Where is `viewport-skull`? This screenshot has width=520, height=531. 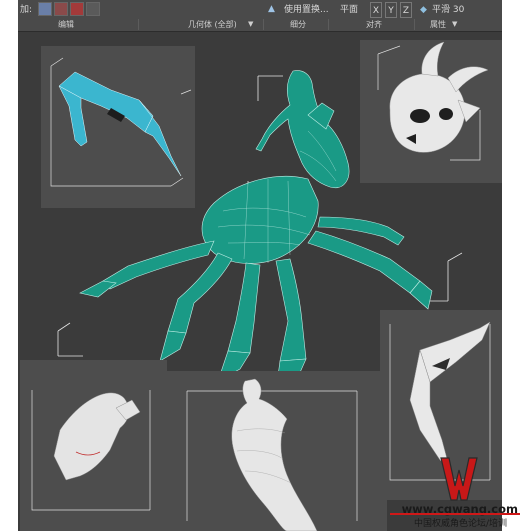 viewport-skull is located at coordinates (431, 111).